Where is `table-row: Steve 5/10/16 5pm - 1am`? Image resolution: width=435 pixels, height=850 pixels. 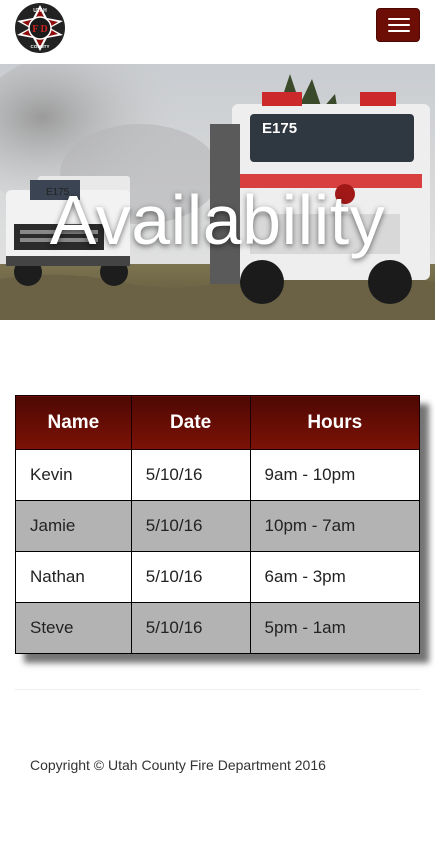
table-row: Steve 5/10/16 5pm - 1am is located at coordinates (218, 628).